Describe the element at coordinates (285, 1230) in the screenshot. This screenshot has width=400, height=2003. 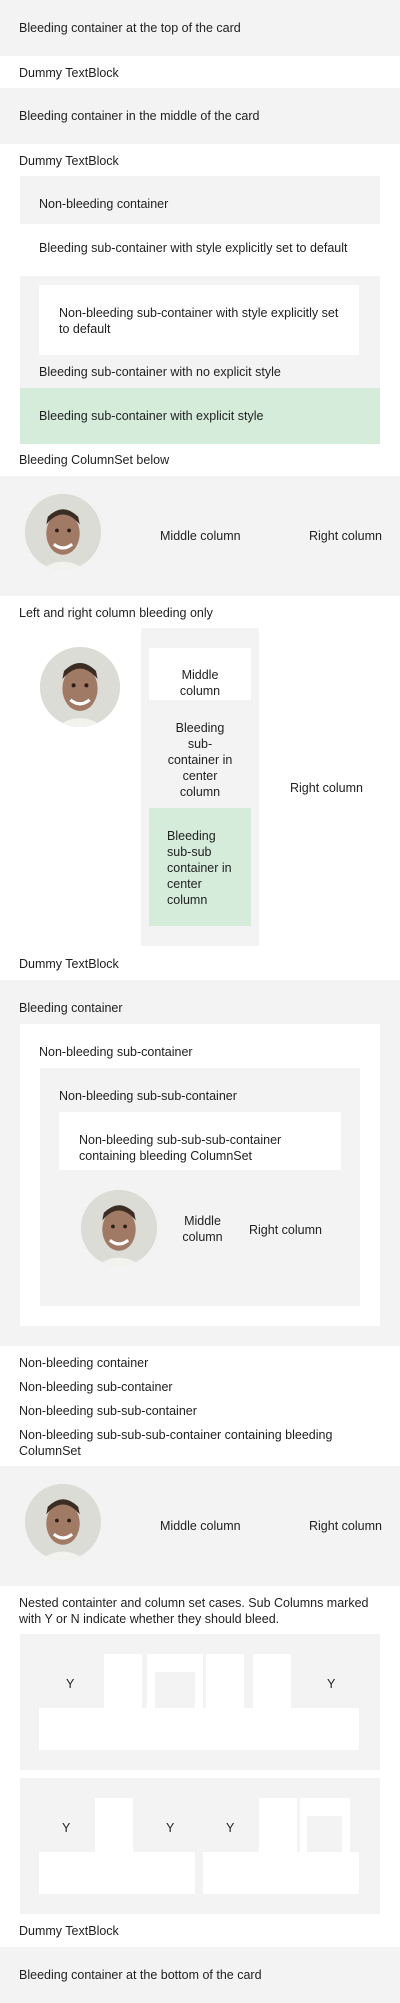
I see `cs2-right-column: Right column` at that location.